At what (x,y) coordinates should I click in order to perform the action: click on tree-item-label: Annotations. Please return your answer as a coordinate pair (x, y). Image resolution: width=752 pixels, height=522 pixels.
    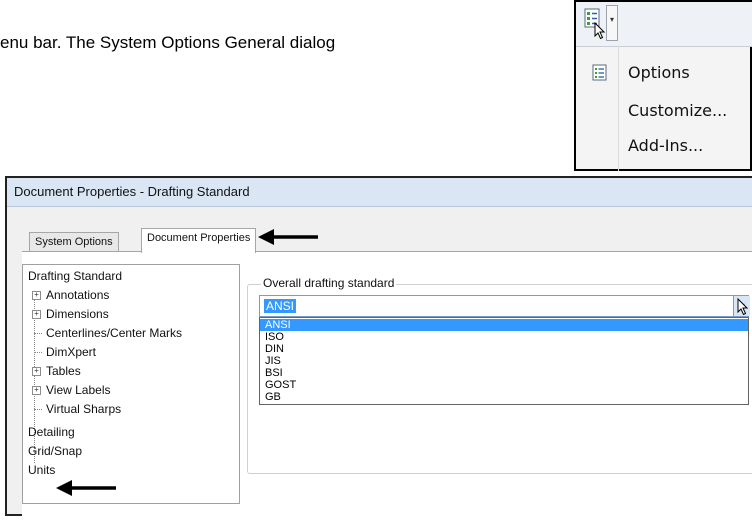
    Looking at the image, I should click on (78, 295).